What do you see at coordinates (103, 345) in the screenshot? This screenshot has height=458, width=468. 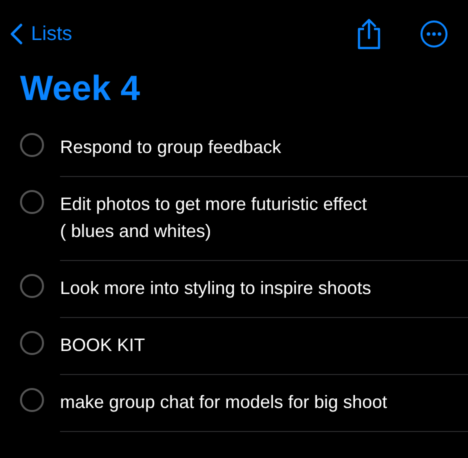 I see `reminder-text: BOOK KIT` at bounding box center [103, 345].